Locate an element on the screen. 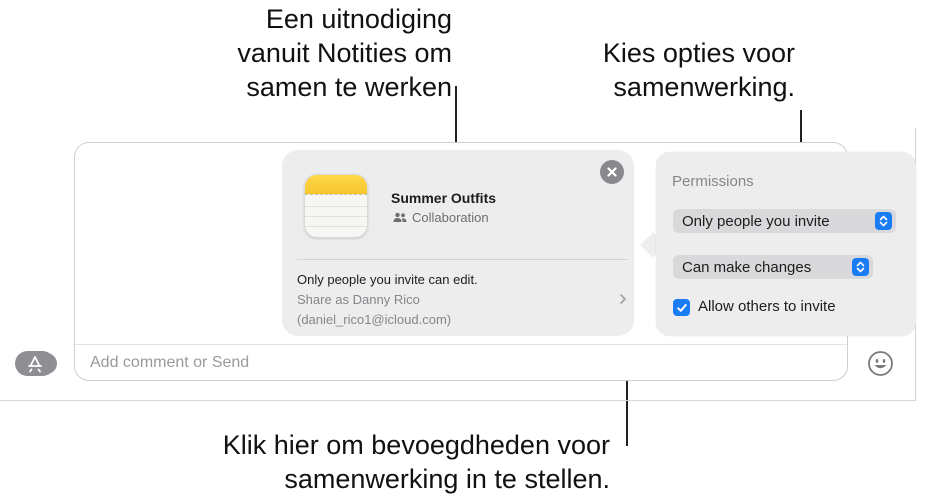 The width and height of the screenshot is (935, 502). edit-permission-select: Can make changes is located at coordinates (773, 267).